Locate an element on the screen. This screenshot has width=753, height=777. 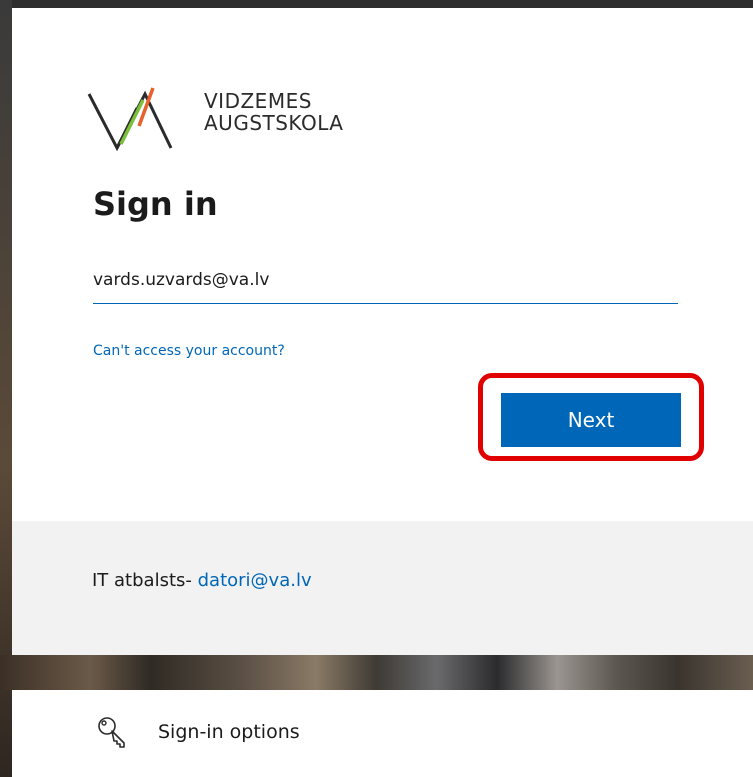
sign-in-options-label: Sign-in options is located at coordinates (229, 732).